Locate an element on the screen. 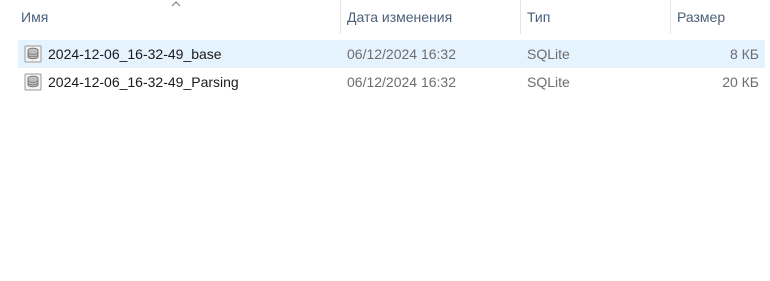 The image size is (770, 281). column-header-date: Дата изменения is located at coordinates (430, 17).